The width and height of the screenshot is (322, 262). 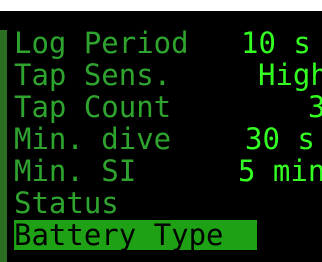 What do you see at coordinates (101, 43) in the screenshot?
I see `menu-item-label: Log Period` at bounding box center [101, 43].